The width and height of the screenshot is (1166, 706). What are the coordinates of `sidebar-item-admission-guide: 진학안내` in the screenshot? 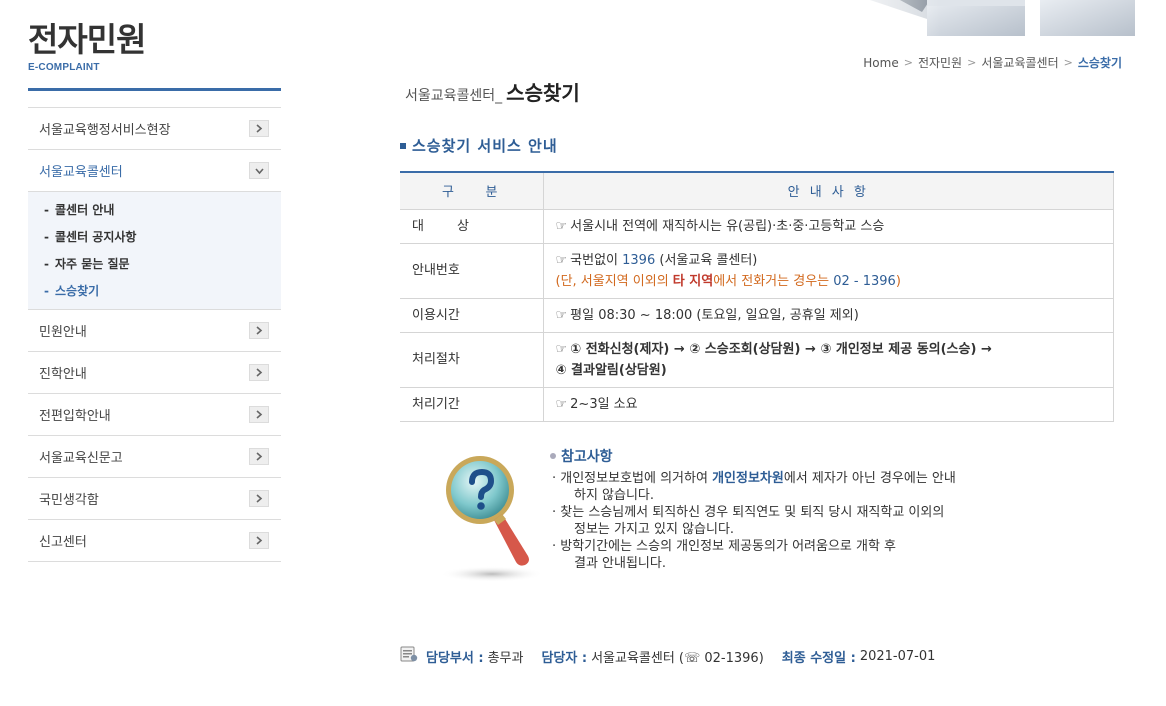 It's located at (154, 373).